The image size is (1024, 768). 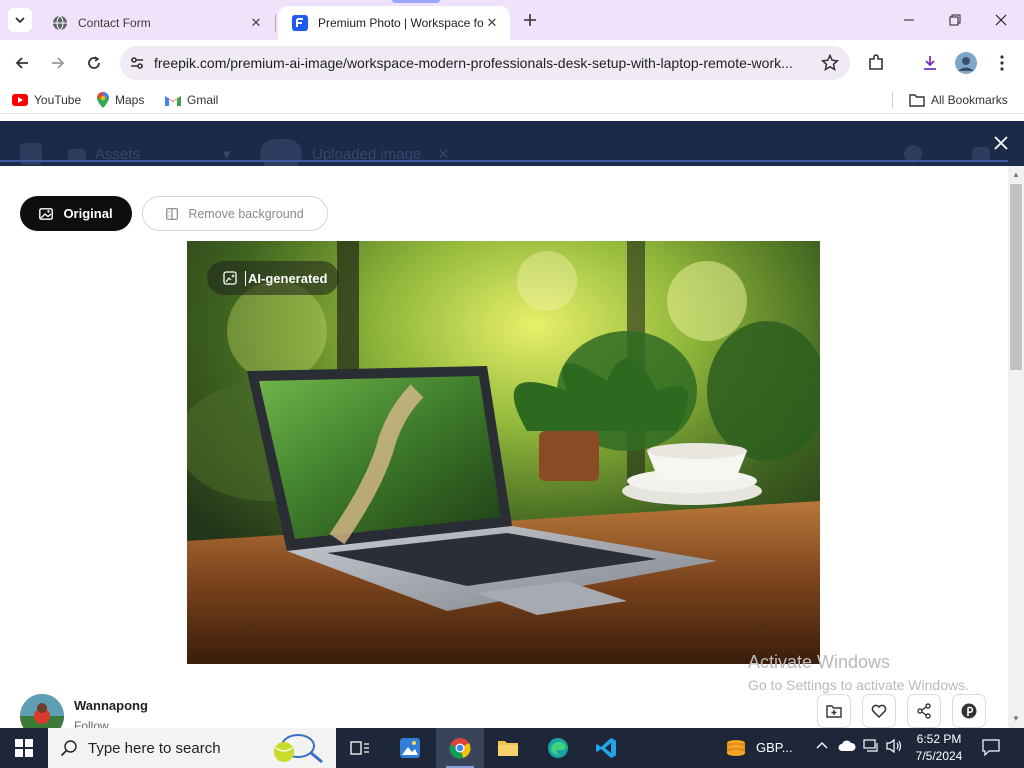 I want to click on like-button, so click(x=879, y=711).